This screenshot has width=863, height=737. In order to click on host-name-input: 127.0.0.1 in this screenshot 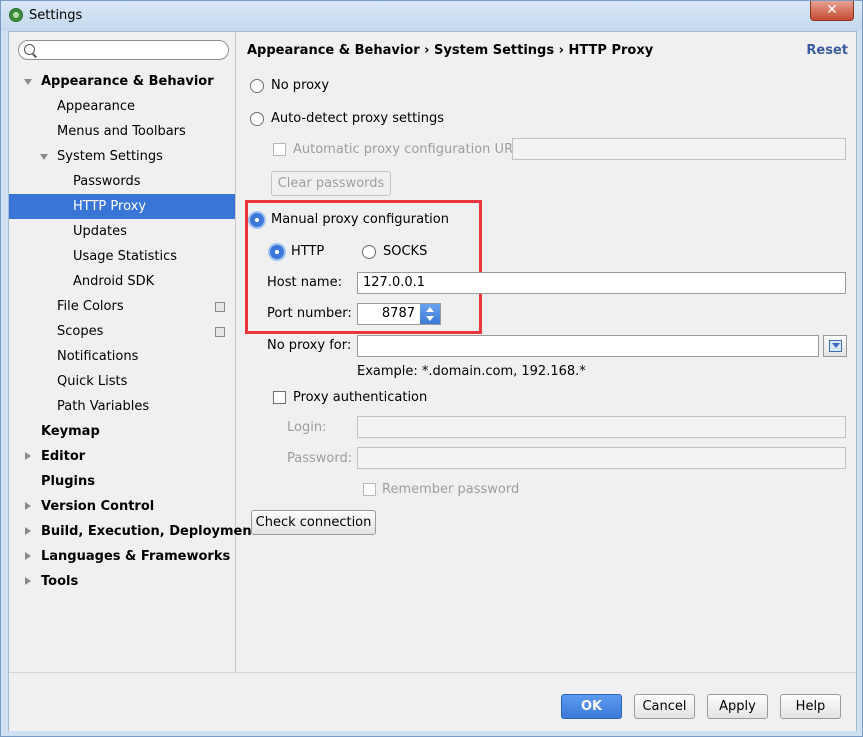, I will do `click(601, 283)`.